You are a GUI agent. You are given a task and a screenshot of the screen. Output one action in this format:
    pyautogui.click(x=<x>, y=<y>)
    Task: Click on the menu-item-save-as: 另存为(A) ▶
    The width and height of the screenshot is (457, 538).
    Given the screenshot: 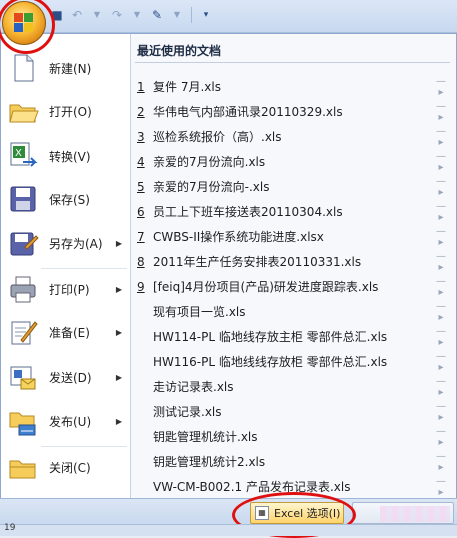 What is the action you would take?
    pyautogui.click(x=65, y=243)
    